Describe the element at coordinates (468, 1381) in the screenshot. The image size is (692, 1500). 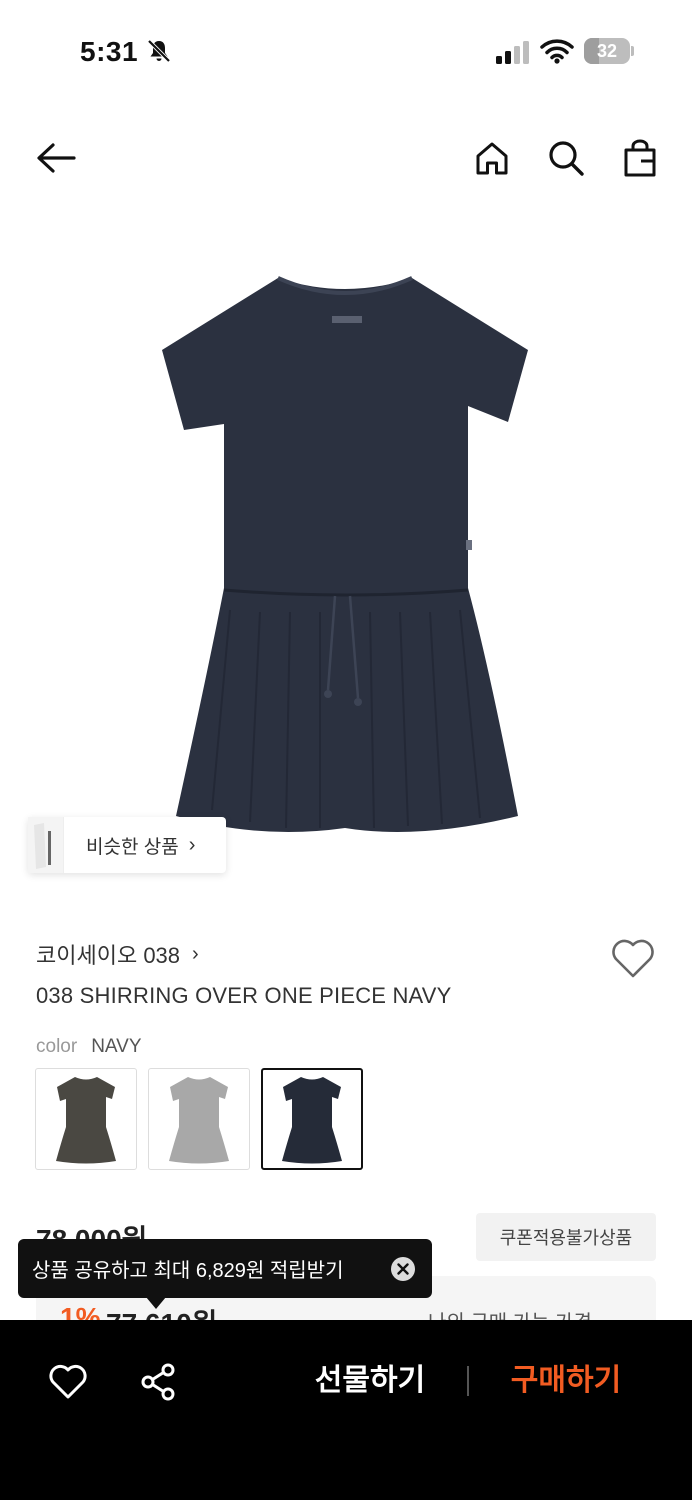
I see `divider` at that location.